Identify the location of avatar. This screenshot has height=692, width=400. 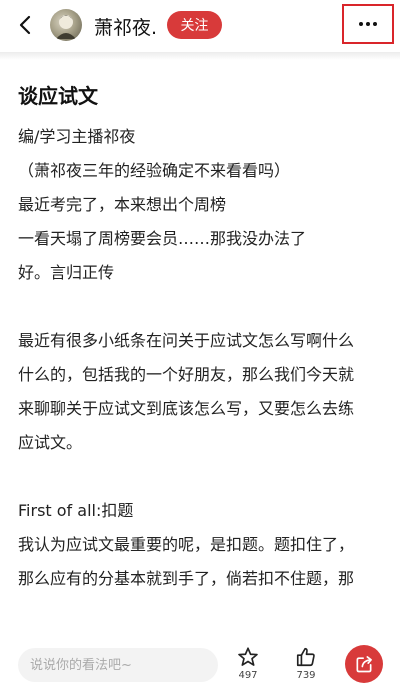
(66, 25).